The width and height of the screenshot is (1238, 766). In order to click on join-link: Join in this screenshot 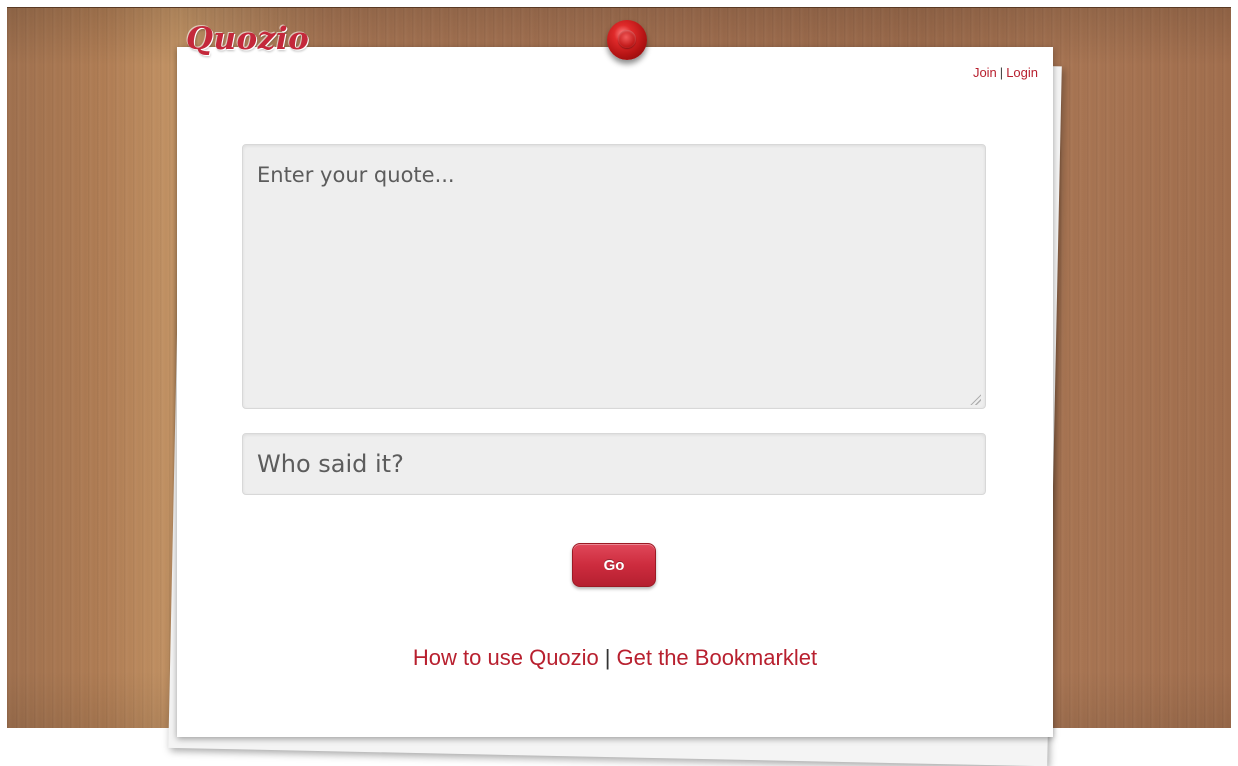, I will do `click(985, 72)`.